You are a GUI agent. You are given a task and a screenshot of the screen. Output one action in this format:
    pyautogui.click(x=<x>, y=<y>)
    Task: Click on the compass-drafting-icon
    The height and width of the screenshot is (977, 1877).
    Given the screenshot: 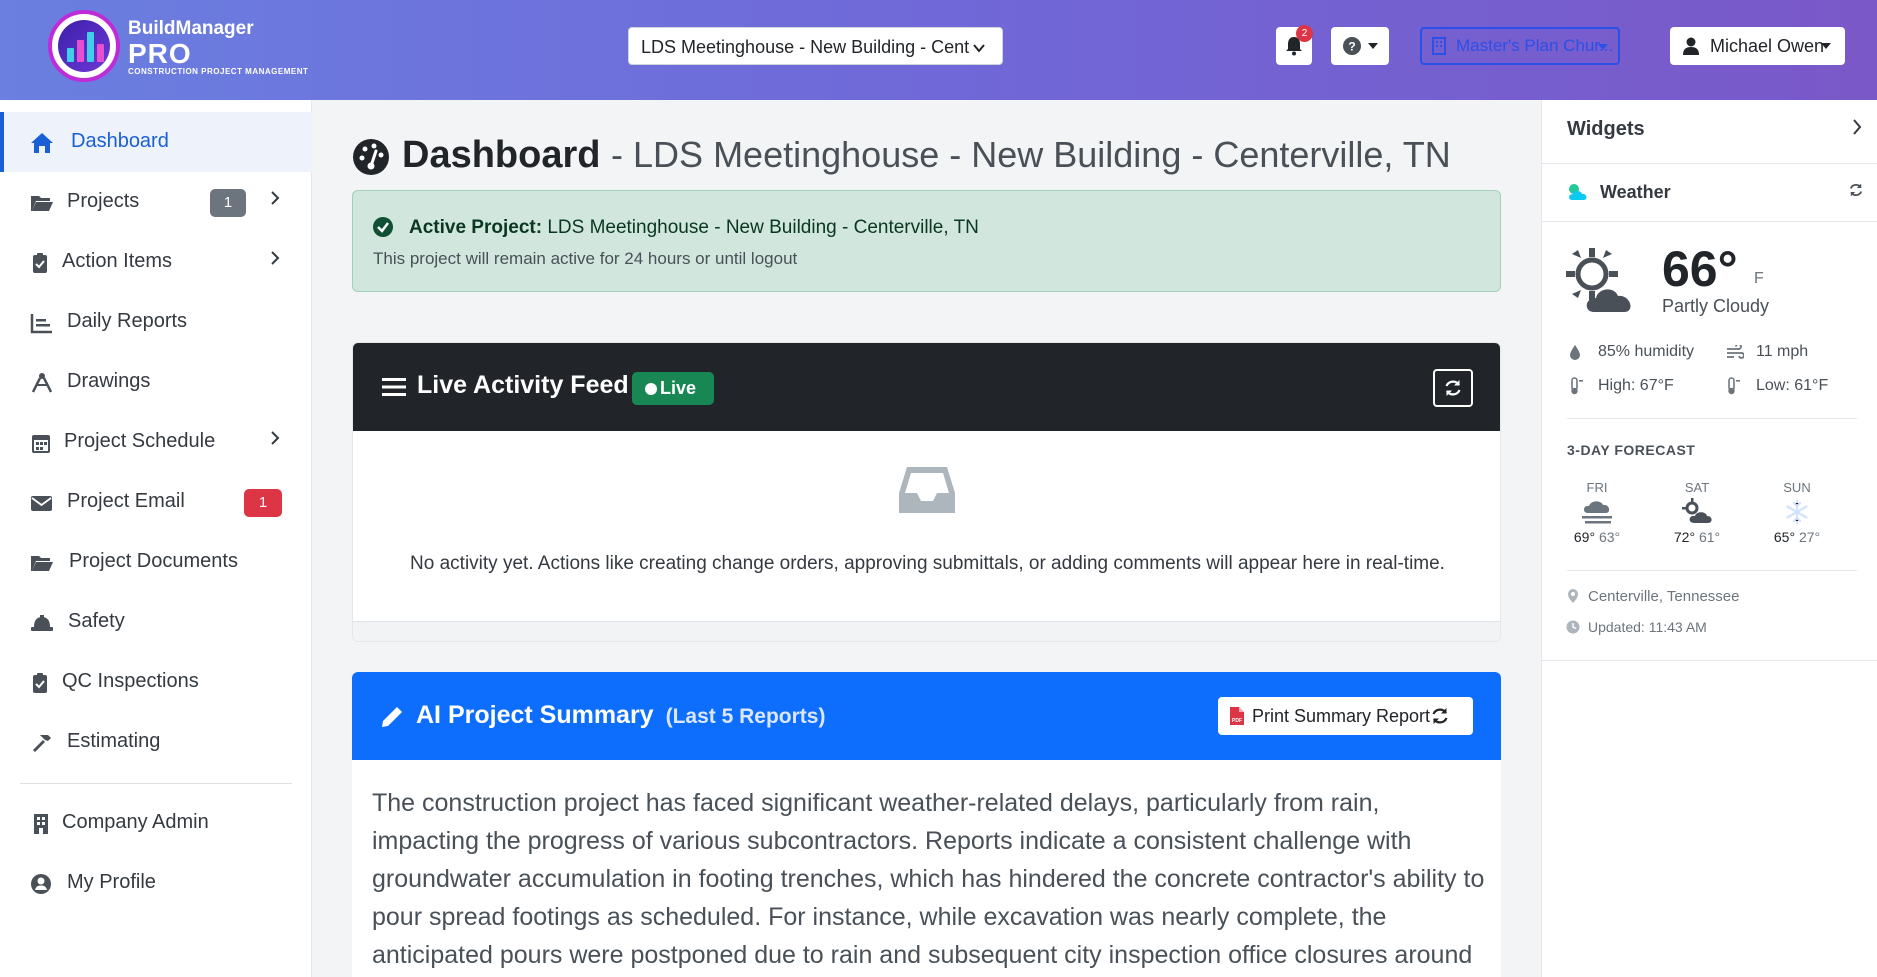 What is the action you would take?
    pyautogui.click(x=42, y=383)
    